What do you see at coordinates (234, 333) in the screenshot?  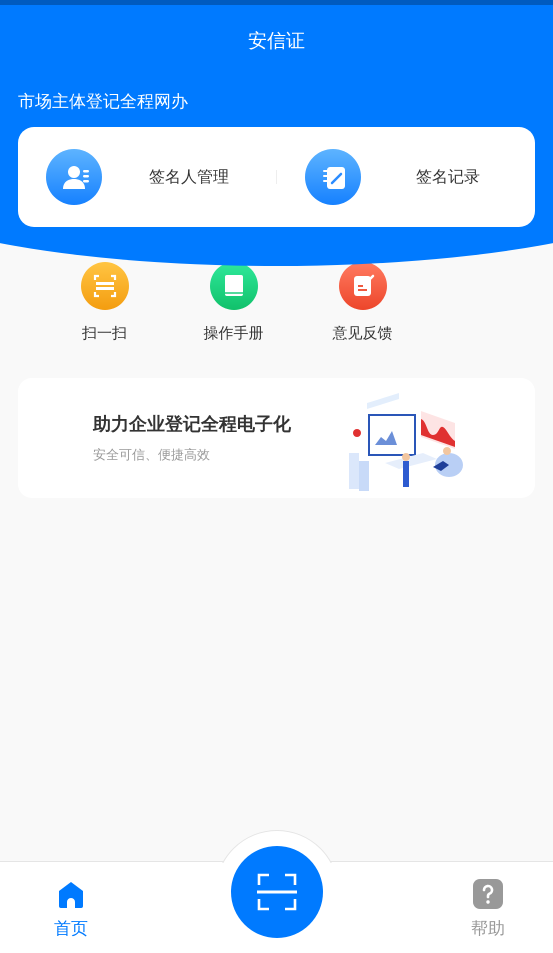 I see `shortcut-label: 操作手册` at bounding box center [234, 333].